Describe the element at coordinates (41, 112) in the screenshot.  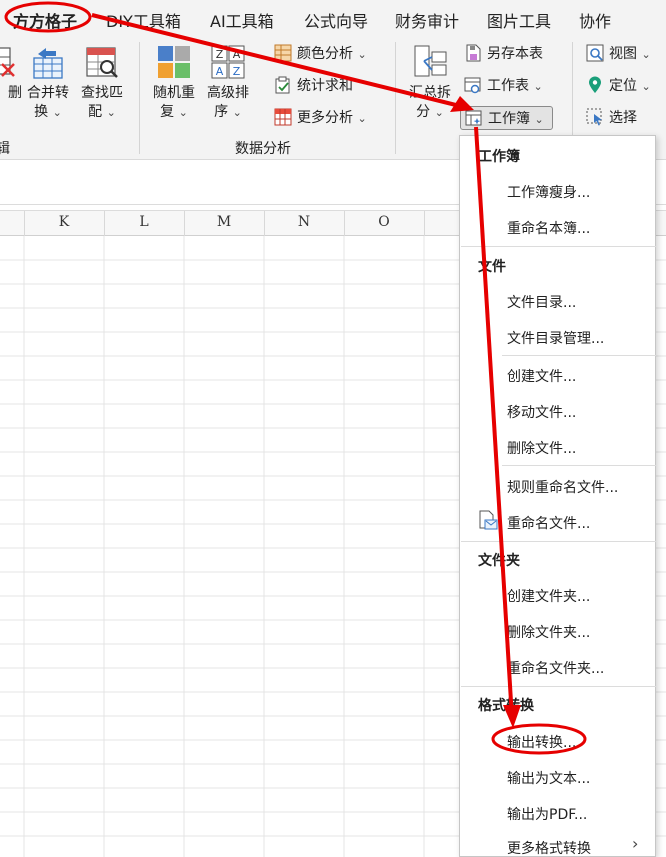
I see `merge-convert-label-2: 换` at that location.